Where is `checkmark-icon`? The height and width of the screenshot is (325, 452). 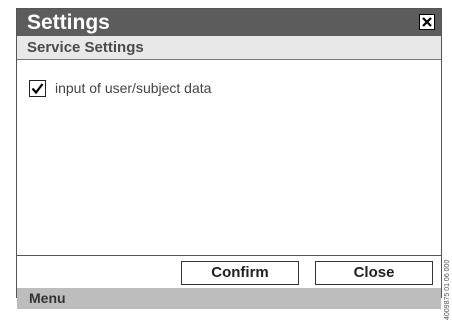 checkmark-icon is located at coordinates (37, 89).